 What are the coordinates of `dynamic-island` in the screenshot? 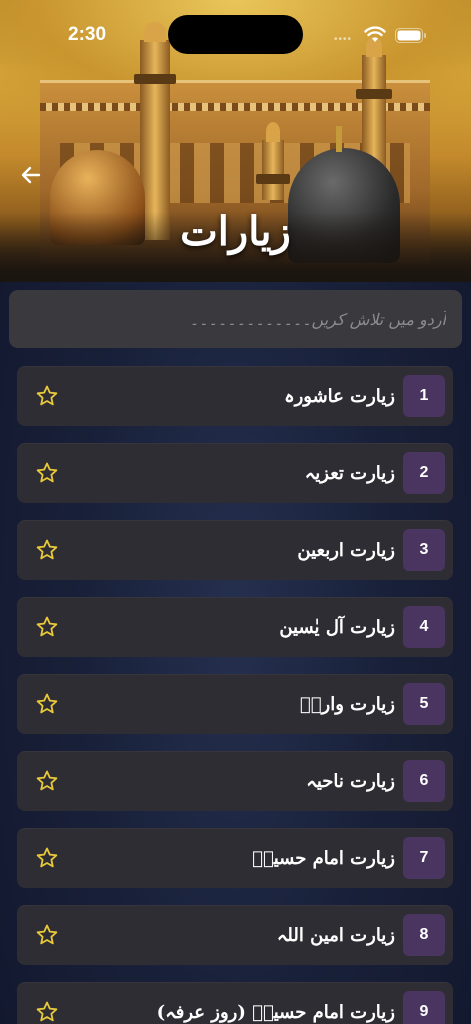 It's located at (235, 34).